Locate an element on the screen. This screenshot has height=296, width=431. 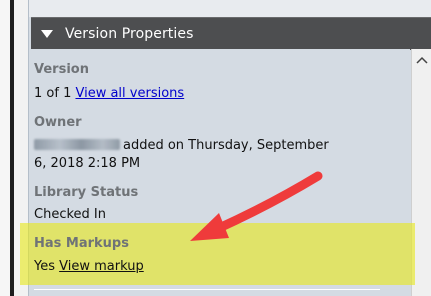
version-value: 1 of 1 View all versions is located at coordinates (109, 94).